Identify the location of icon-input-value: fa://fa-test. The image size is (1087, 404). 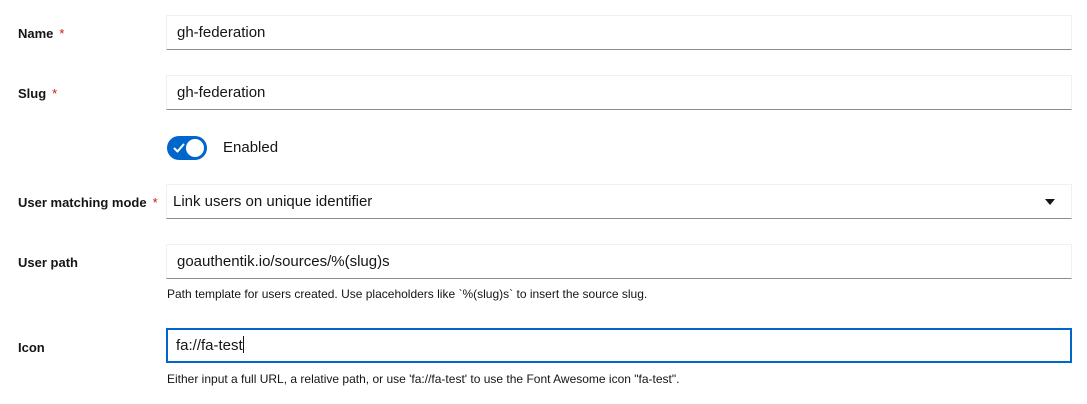
(209, 345).